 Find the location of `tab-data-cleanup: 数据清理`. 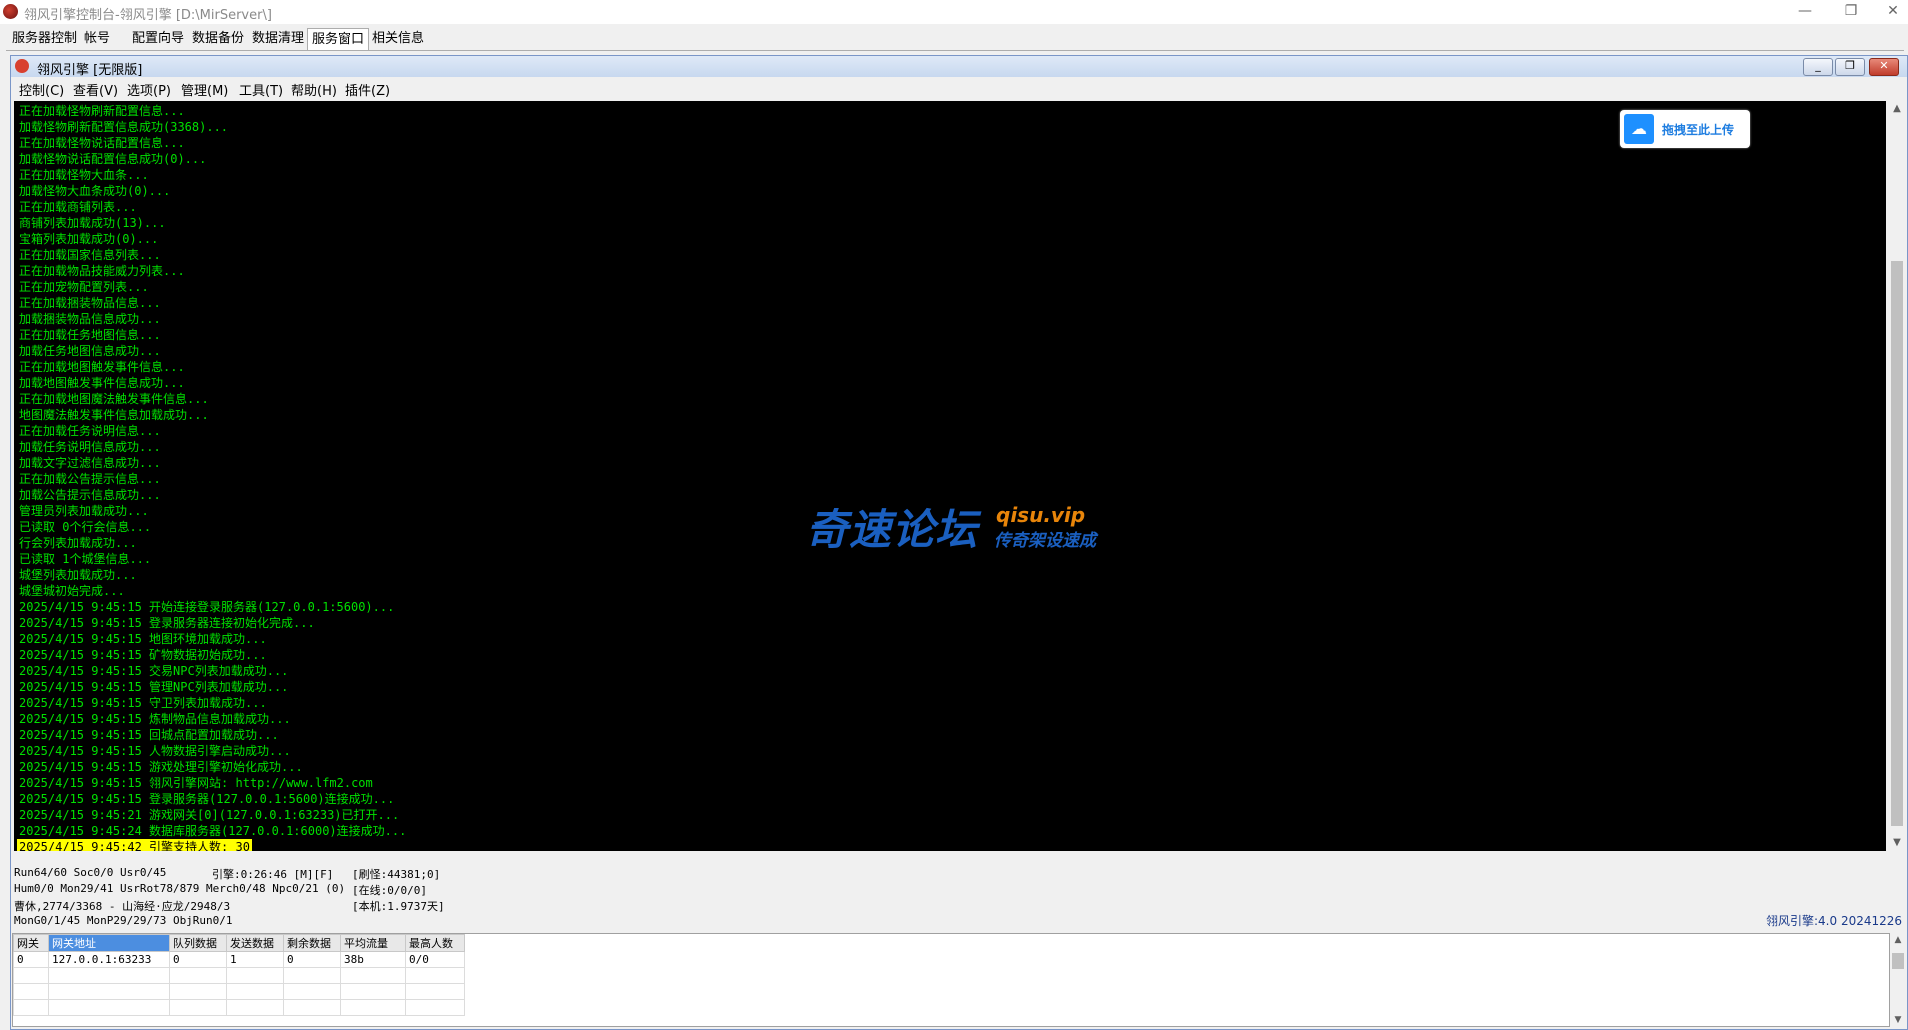

tab-data-cleanup: 数据清理 is located at coordinates (278, 39).